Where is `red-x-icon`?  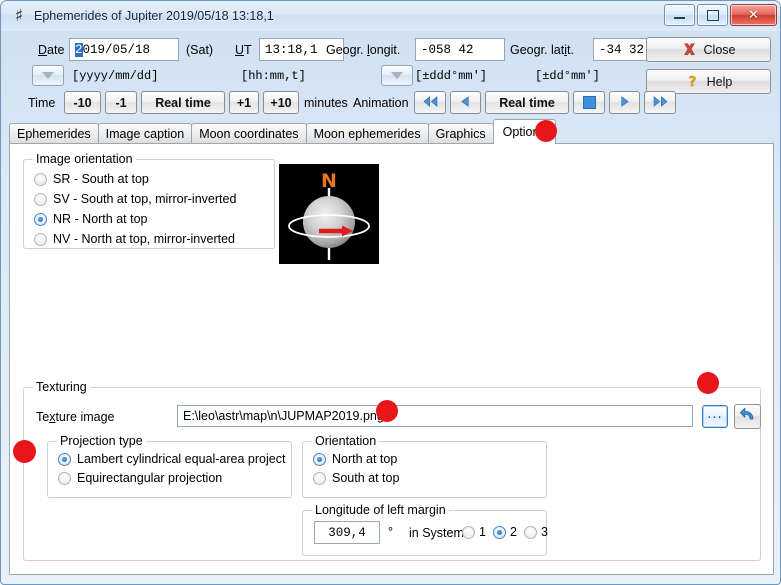 red-x-icon is located at coordinates (689, 49).